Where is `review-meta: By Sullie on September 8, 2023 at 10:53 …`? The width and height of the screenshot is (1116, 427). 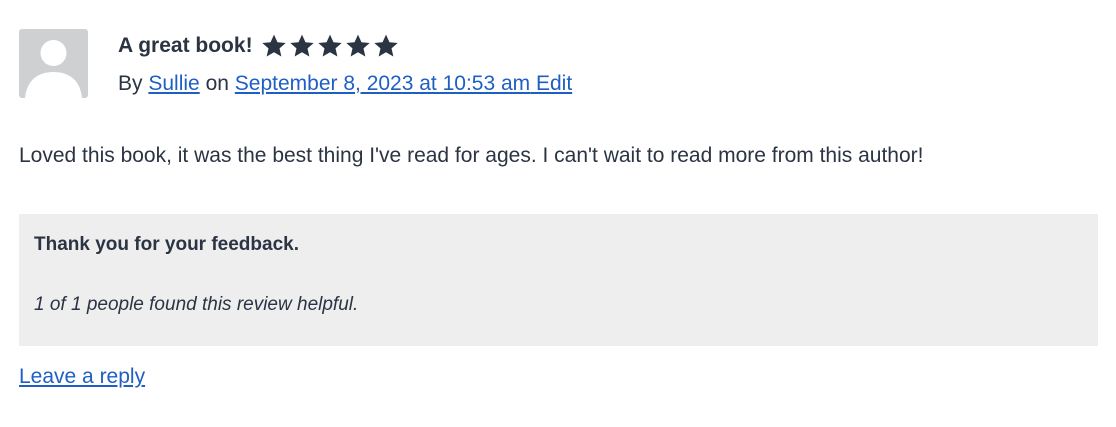 review-meta: By Sullie on September 8, 2023 at 10:53 … is located at coordinates (345, 84).